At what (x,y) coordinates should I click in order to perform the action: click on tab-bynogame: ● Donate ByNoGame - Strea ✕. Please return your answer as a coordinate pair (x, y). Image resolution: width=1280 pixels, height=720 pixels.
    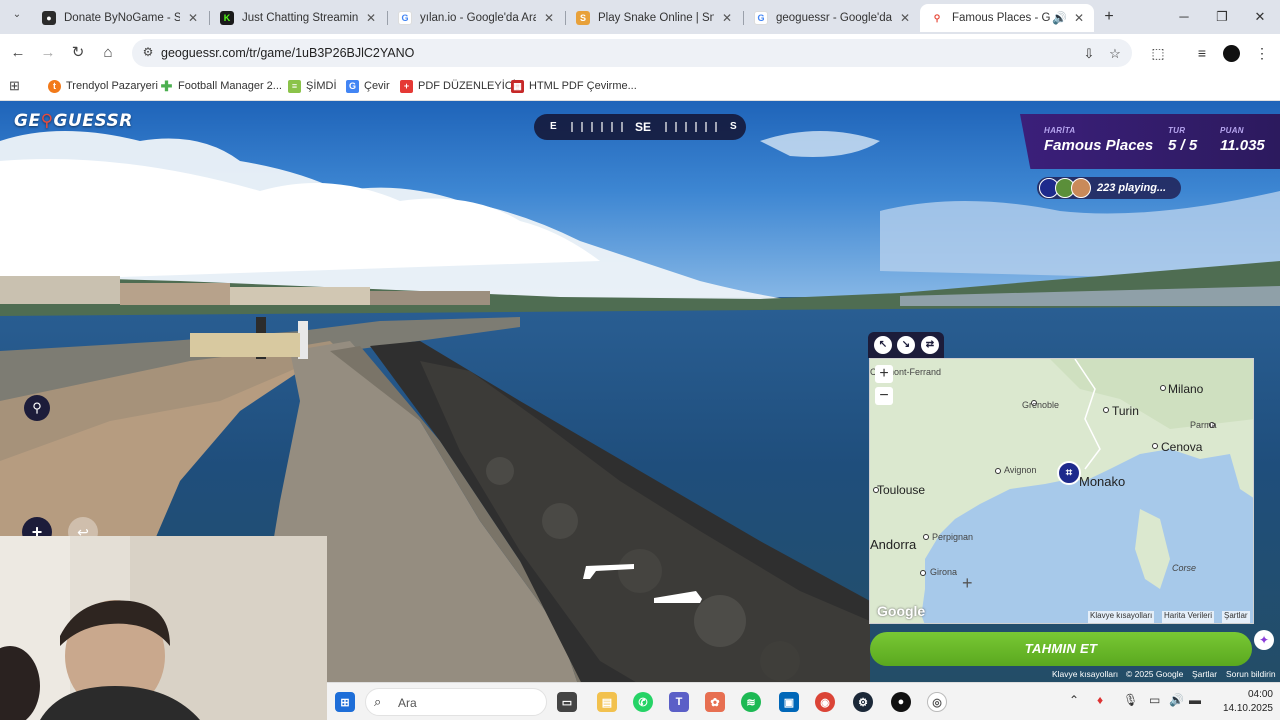
    Looking at the image, I should click on (120, 18).